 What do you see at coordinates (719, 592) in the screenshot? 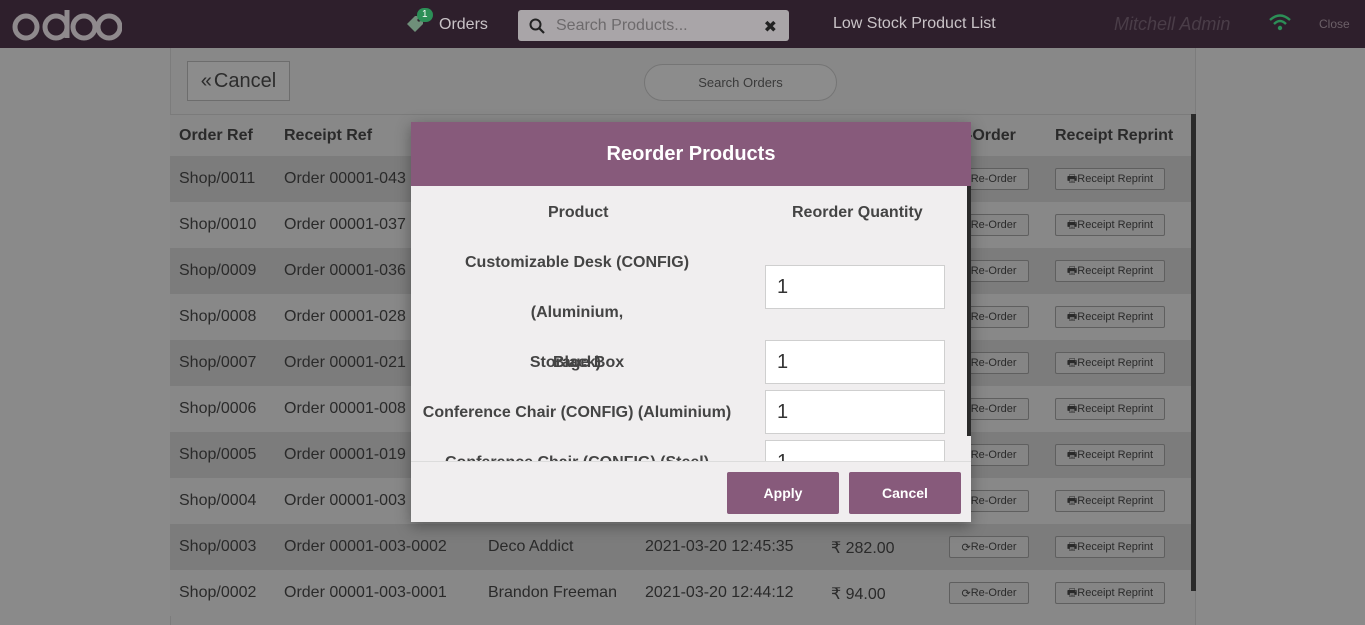
I see `date-cell: 2021-03-20 12:44:12` at bounding box center [719, 592].